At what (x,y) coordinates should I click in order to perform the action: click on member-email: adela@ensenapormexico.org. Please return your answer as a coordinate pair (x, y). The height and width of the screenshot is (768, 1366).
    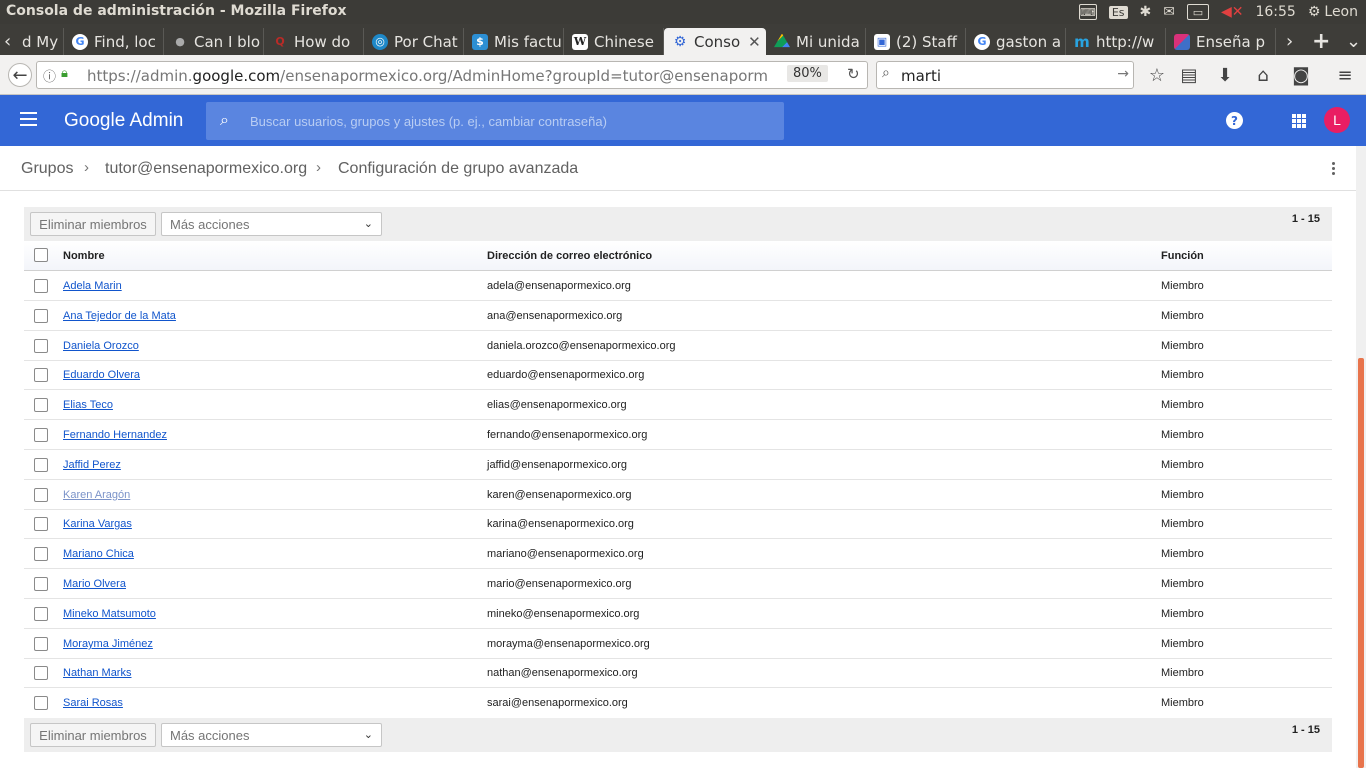
    Looking at the image, I should click on (559, 286).